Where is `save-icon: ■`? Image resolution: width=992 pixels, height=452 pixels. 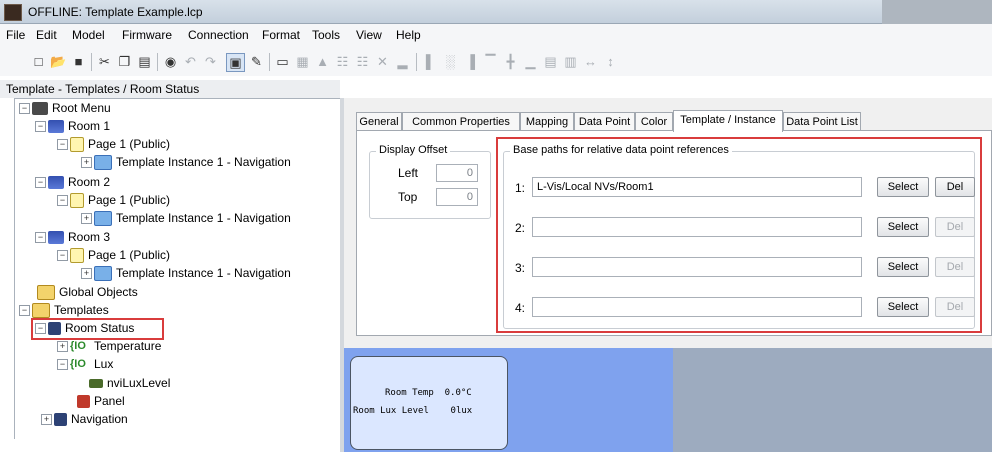
save-icon: ■ is located at coordinates (78, 61).